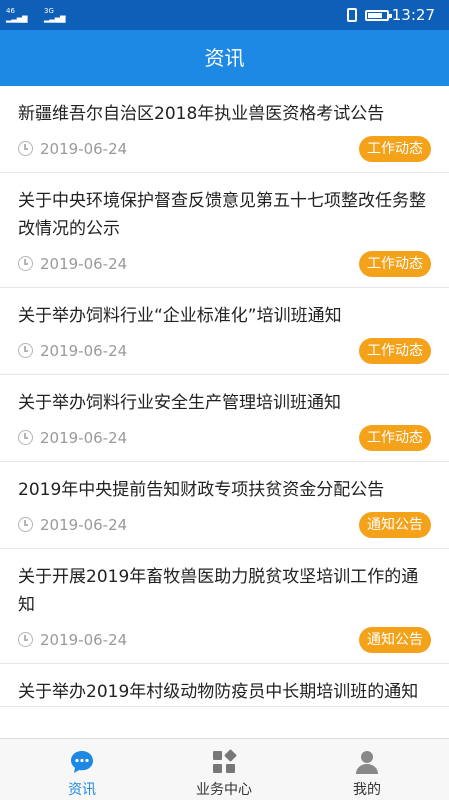  Describe the element at coordinates (179, 403) in the screenshot. I see `news-title: 关于举办饲料行业安全生产管理培训班通知` at that location.